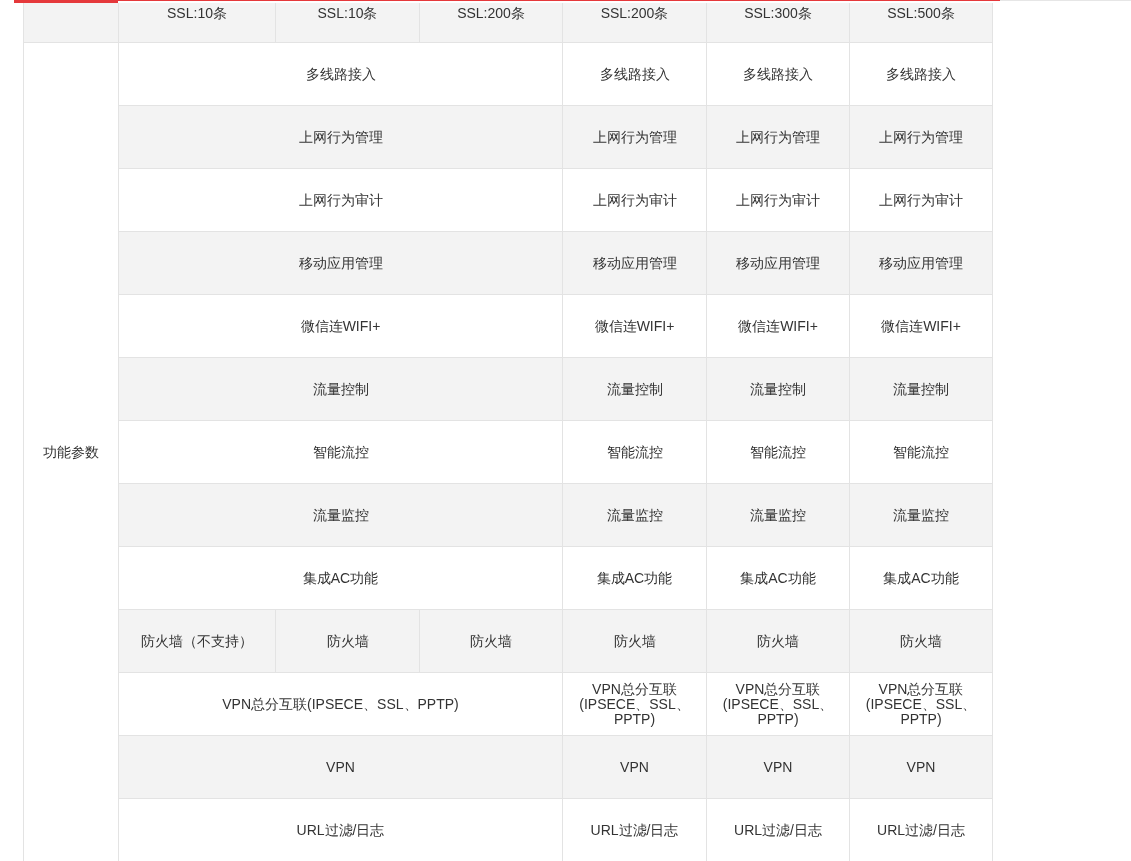 Image resolution: width=1131 pixels, height=861 pixels. Describe the element at coordinates (778, 22) in the screenshot. I see `table-cell: SSL:300条` at that location.